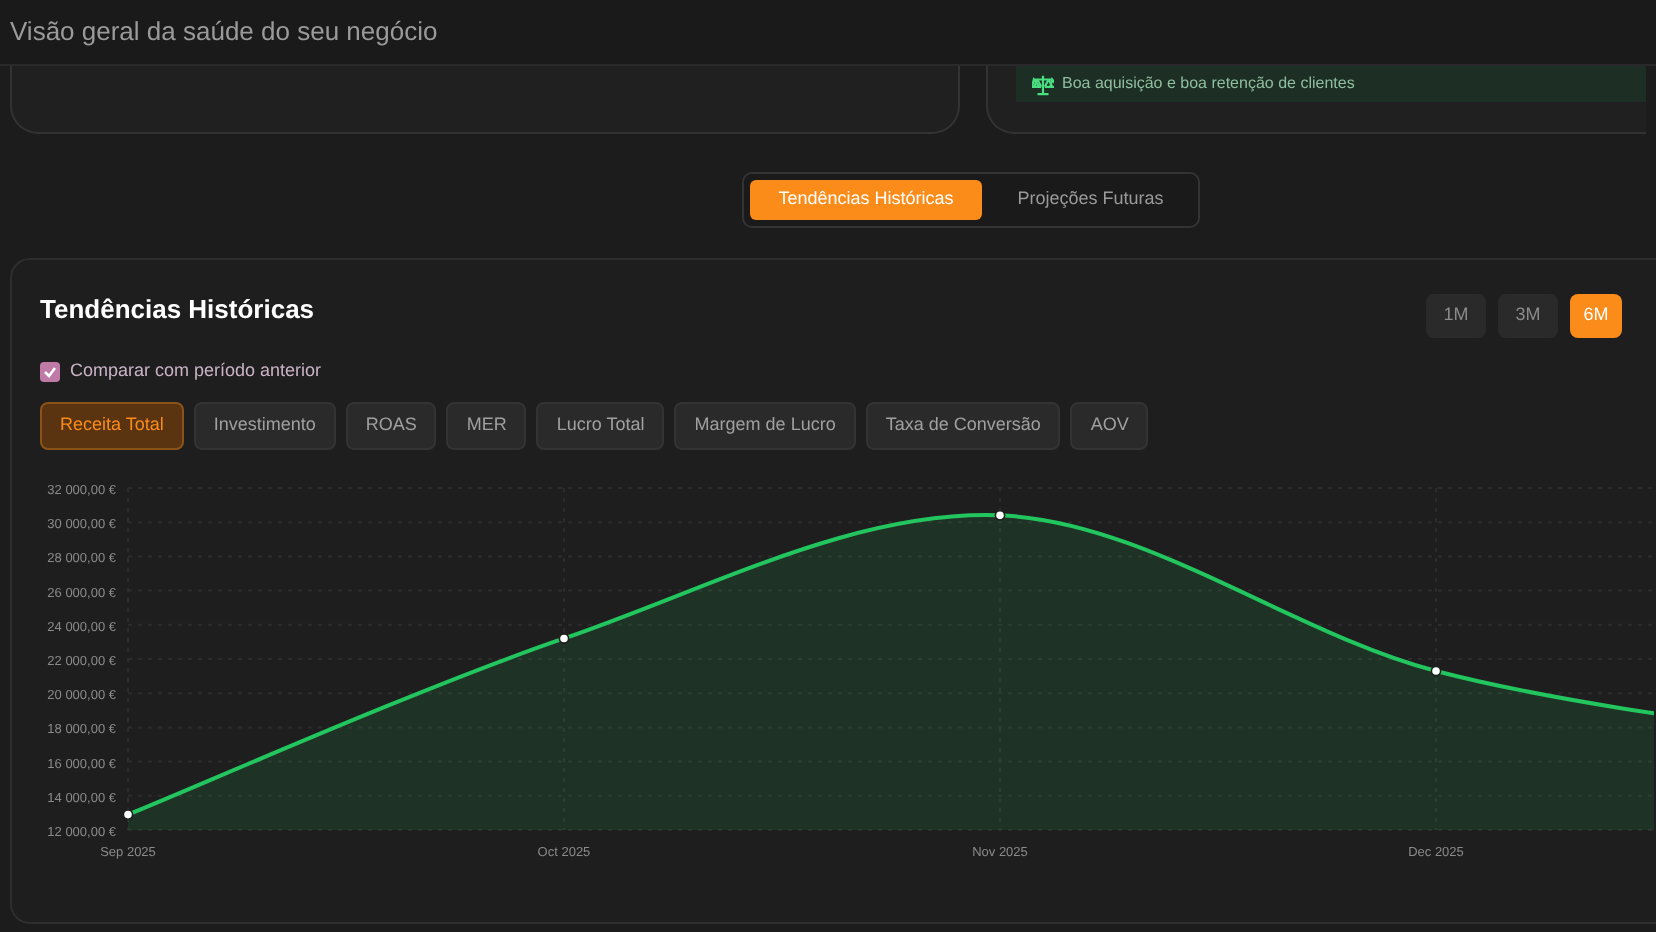  What do you see at coordinates (765, 425) in the screenshot?
I see `metric-chip: Margem de Lucro` at bounding box center [765, 425].